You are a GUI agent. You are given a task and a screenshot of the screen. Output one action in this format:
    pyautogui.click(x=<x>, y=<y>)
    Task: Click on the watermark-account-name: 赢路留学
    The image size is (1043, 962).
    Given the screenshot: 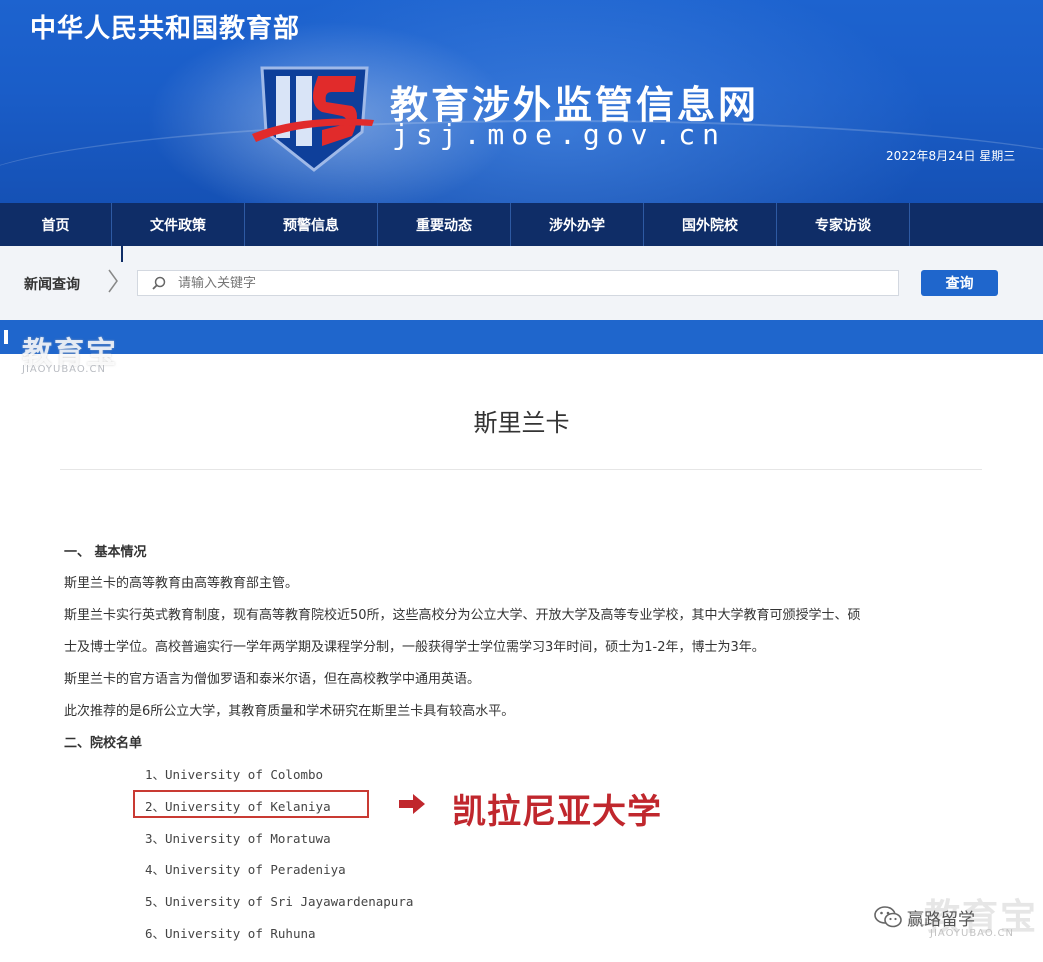 What is the action you would take?
    pyautogui.click(x=941, y=920)
    